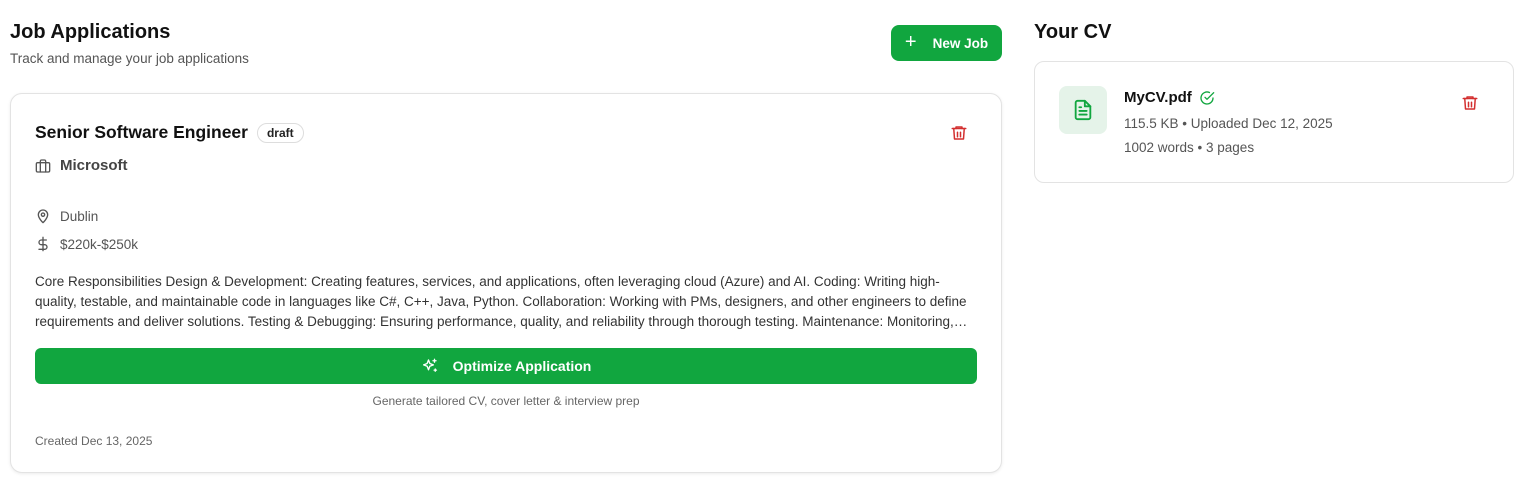  I want to click on page-title: Job Applications, so click(90, 32).